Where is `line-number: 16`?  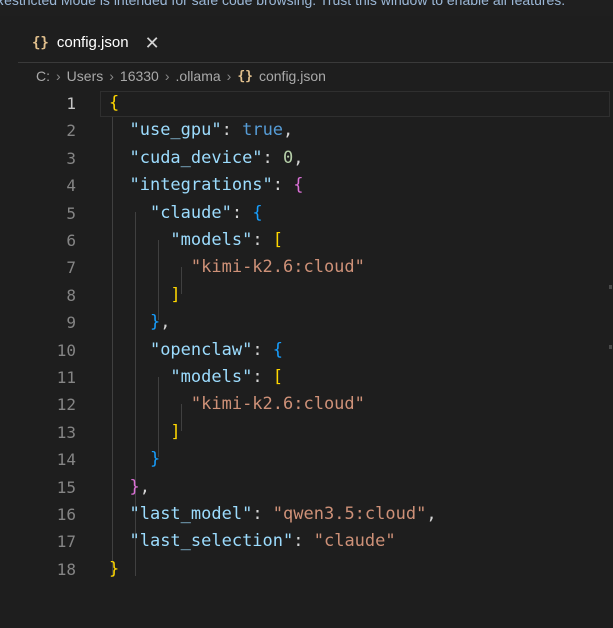
line-number: 16 is located at coordinates (66, 514).